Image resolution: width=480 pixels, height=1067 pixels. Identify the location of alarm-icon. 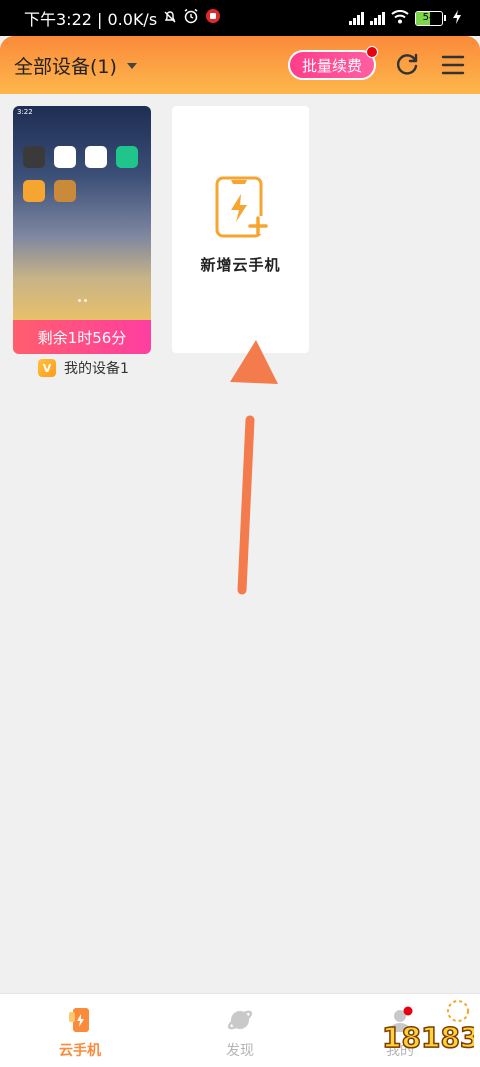
(191, 18).